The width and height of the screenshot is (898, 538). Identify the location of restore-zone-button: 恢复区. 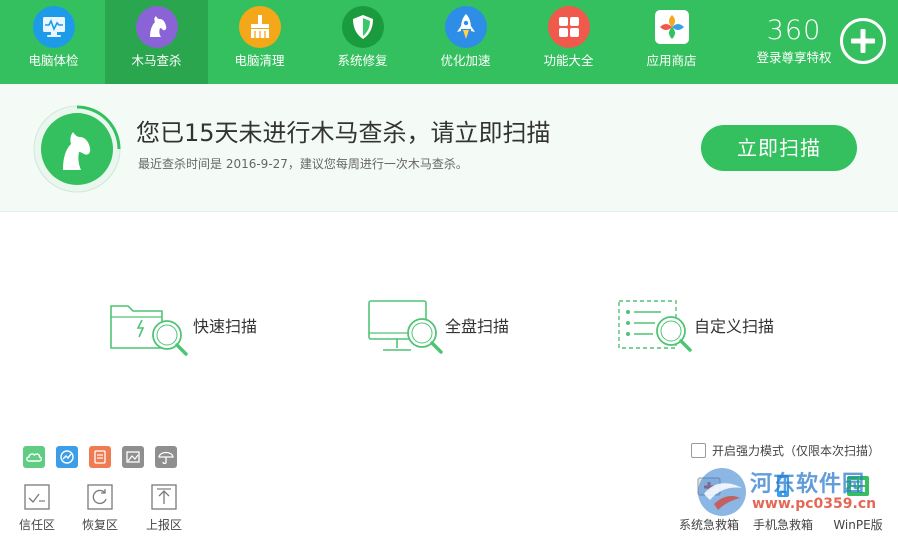
(100, 509).